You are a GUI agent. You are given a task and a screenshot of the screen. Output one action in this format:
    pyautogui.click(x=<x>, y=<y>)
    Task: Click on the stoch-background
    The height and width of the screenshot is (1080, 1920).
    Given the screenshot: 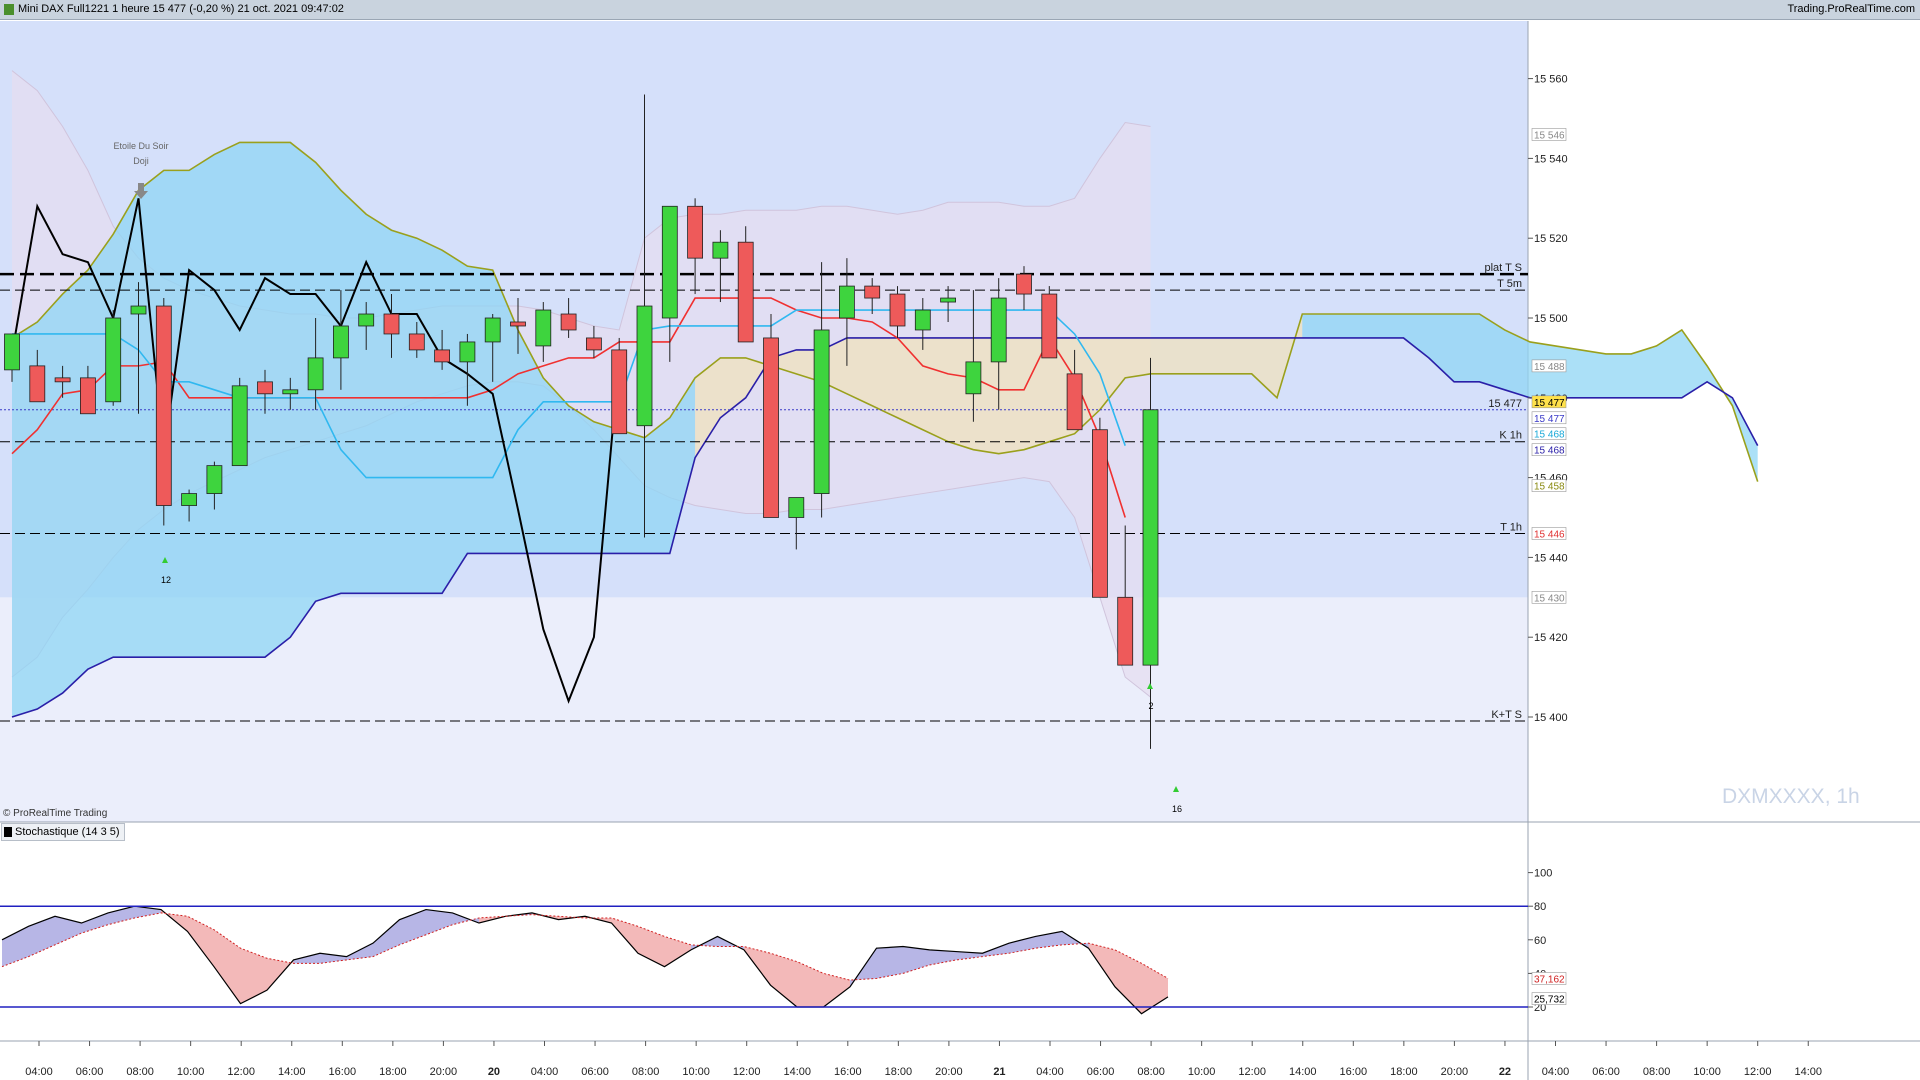 What is the action you would take?
    pyautogui.click(x=764, y=940)
    